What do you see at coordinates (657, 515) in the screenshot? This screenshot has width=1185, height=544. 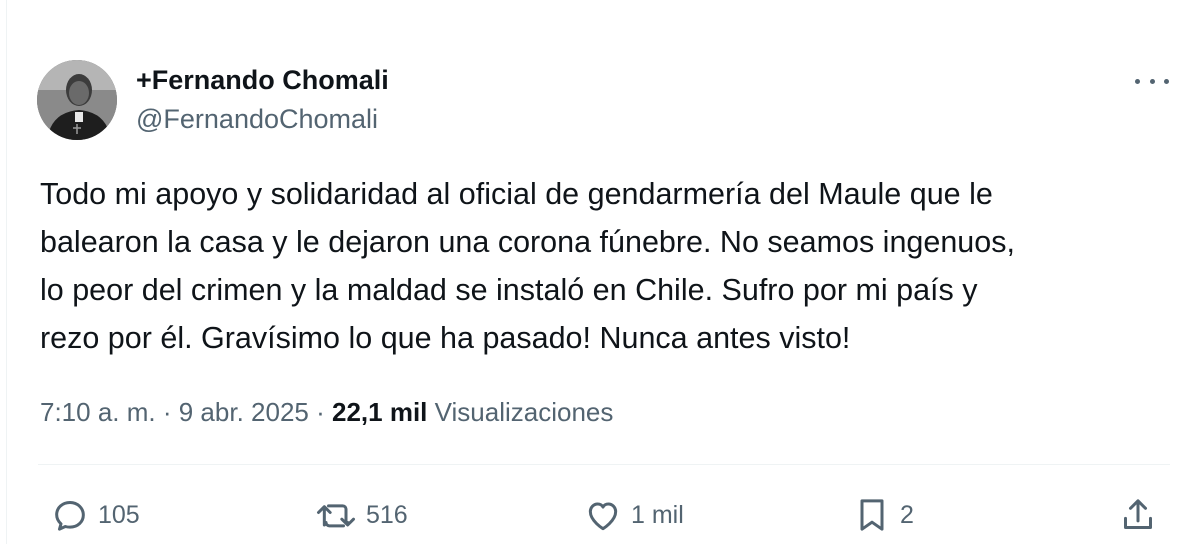 I see `like-count: 1 mil` at bounding box center [657, 515].